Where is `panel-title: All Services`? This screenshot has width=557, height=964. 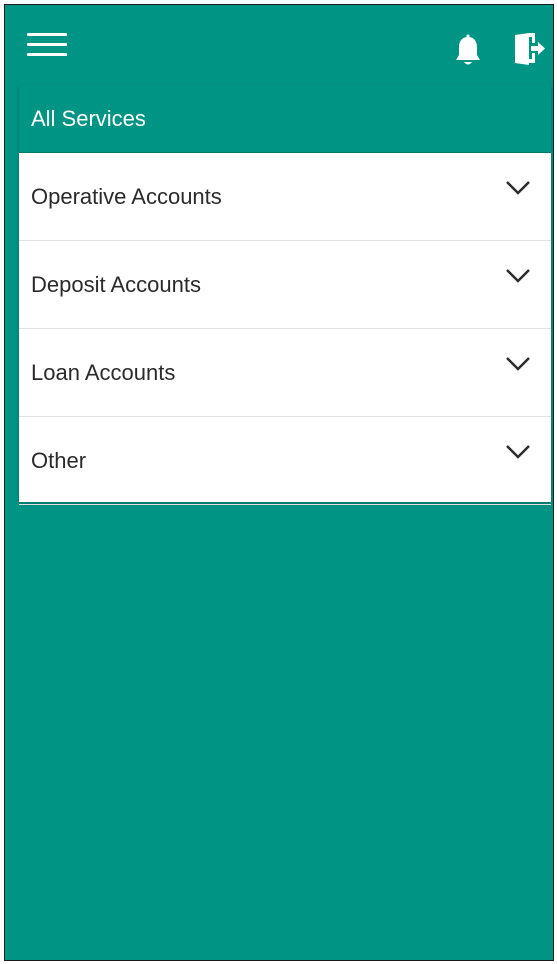 panel-title: All Services is located at coordinates (88, 118).